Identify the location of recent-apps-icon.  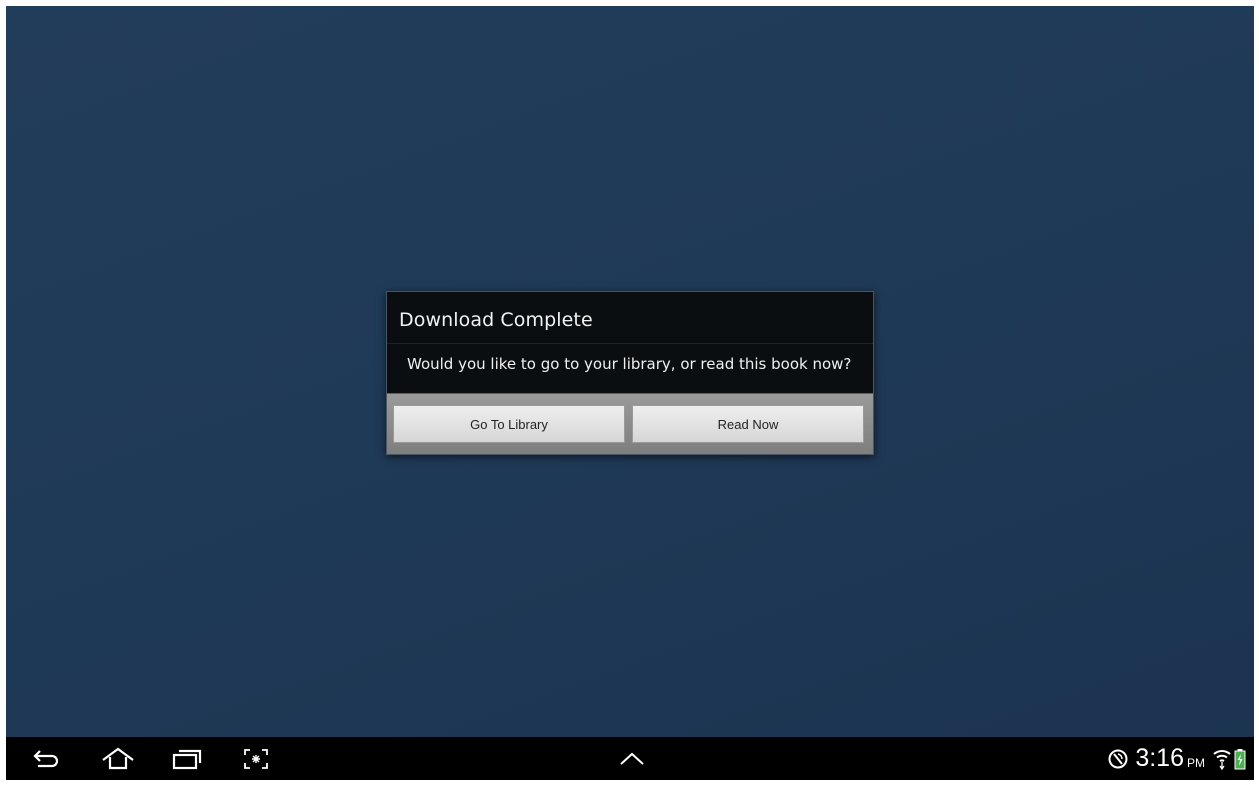
(187, 759).